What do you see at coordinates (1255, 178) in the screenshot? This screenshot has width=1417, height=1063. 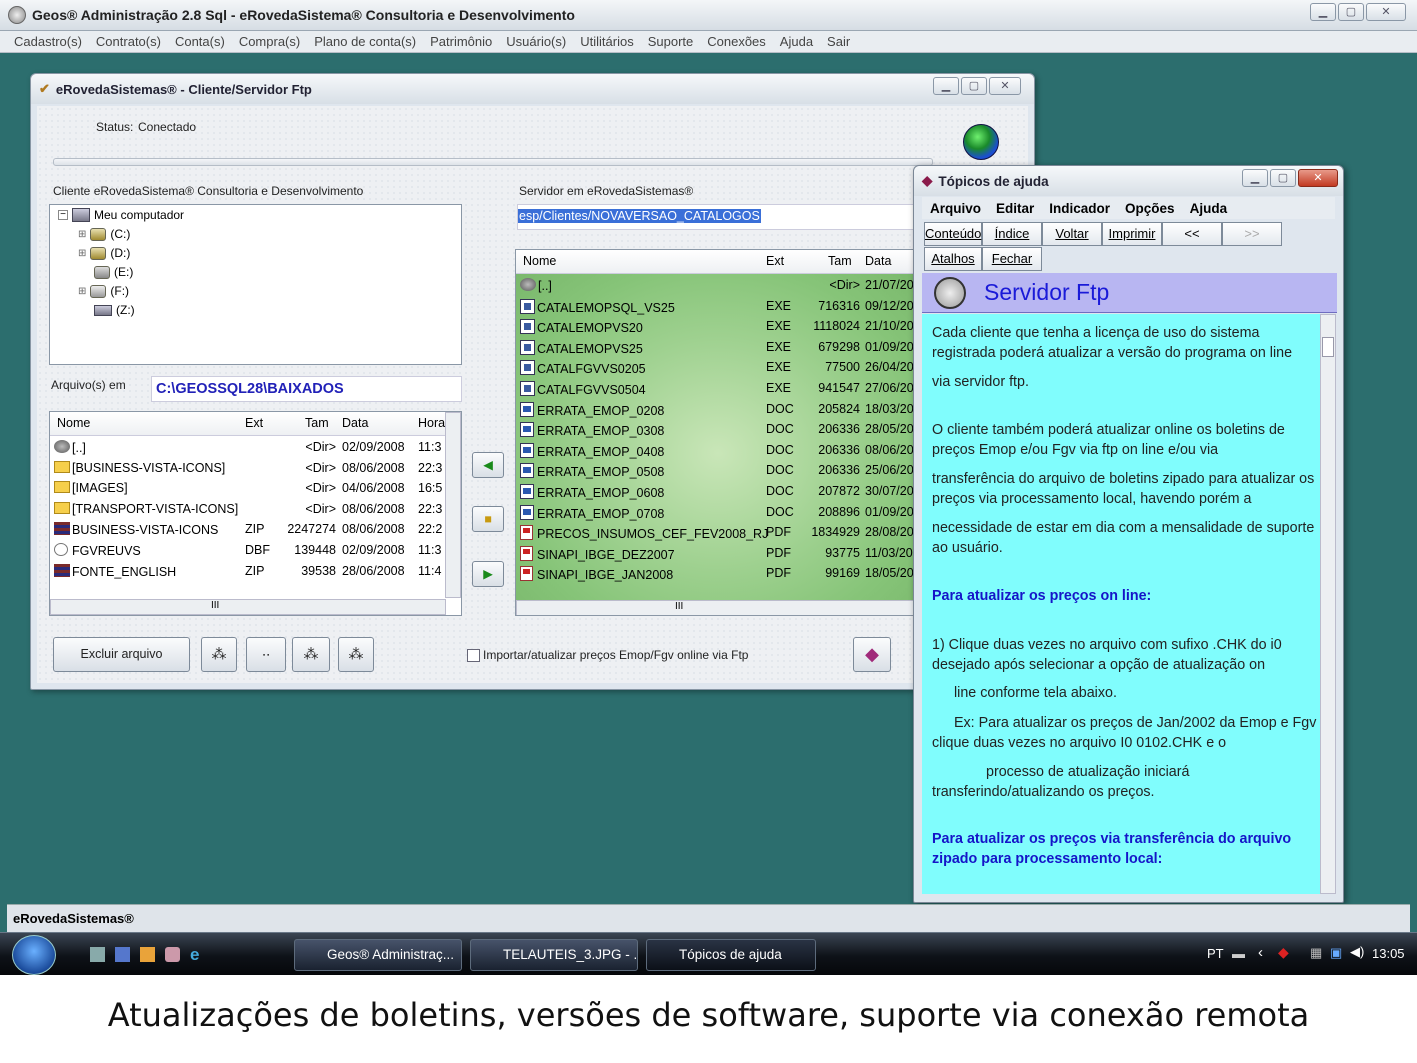 I see `help-minimize-button: ▁` at bounding box center [1255, 178].